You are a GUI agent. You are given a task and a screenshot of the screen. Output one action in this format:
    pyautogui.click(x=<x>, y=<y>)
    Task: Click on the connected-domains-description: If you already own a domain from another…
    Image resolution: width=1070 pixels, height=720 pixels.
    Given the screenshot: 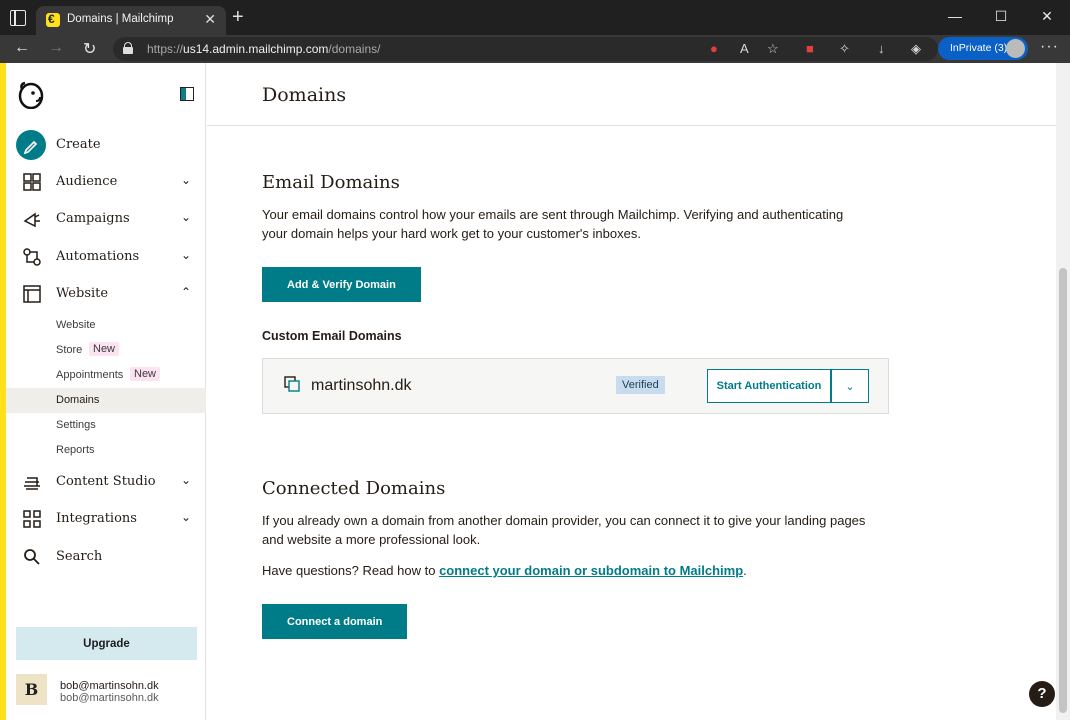 What is the action you would take?
    pyautogui.click(x=564, y=530)
    